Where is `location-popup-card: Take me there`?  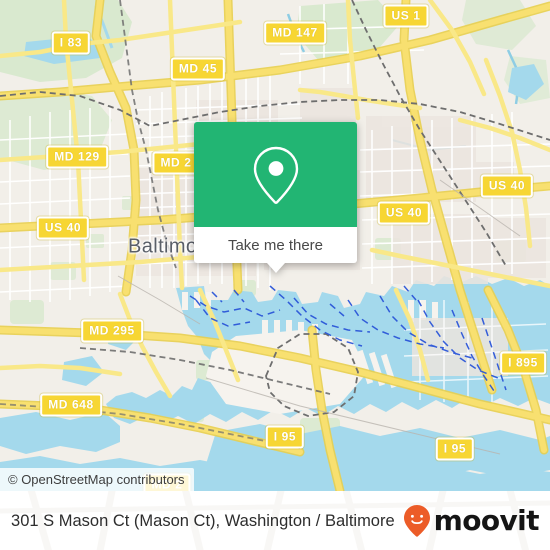 location-popup-card: Take me there is located at coordinates (275, 197).